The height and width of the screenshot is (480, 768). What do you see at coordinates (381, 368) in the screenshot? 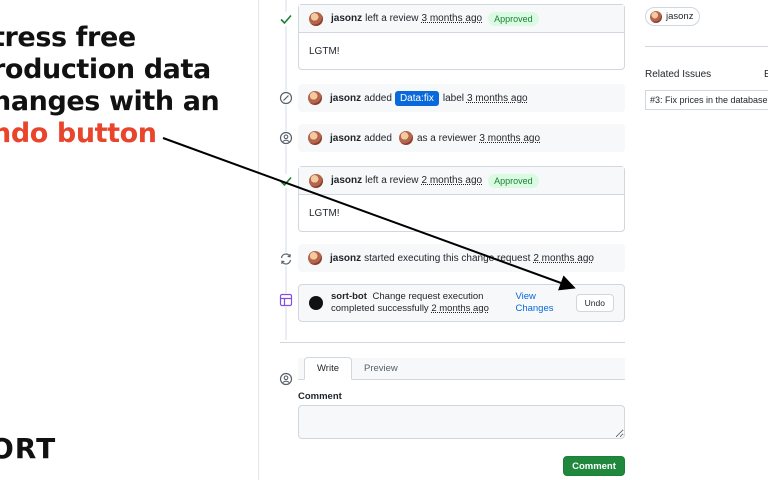
I see `tab-preview: Preview` at bounding box center [381, 368].